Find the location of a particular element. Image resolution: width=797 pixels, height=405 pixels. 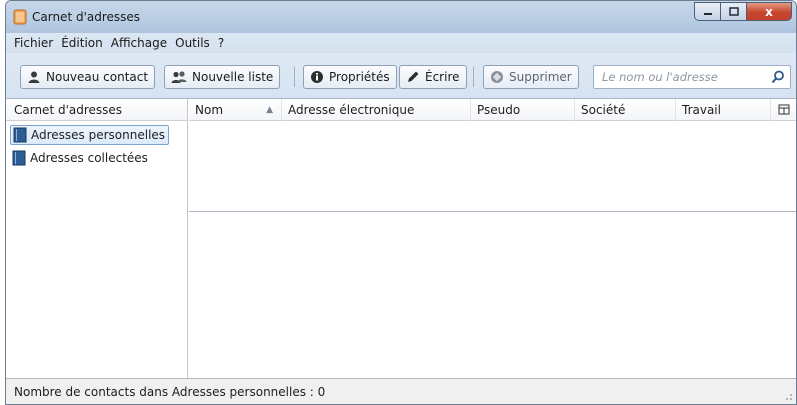

column-label: Société is located at coordinates (603, 110).